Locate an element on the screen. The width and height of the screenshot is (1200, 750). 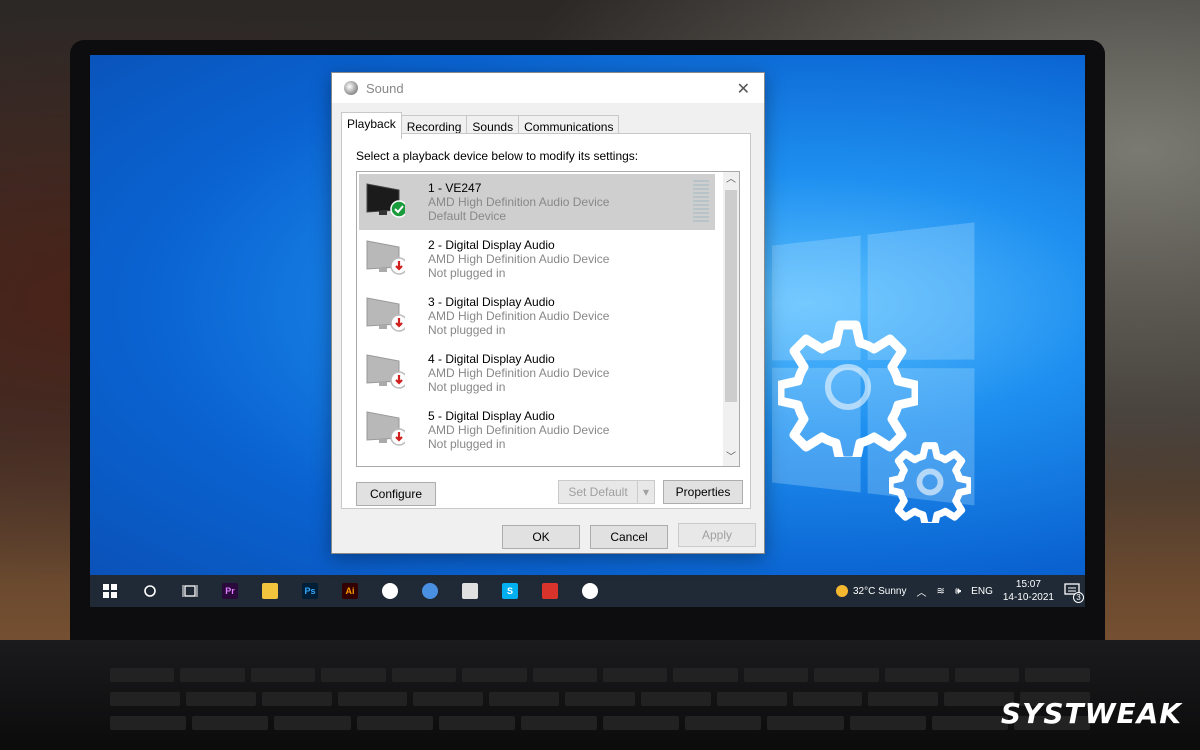
illustrator-icon: Ai is located at coordinates (350, 591).